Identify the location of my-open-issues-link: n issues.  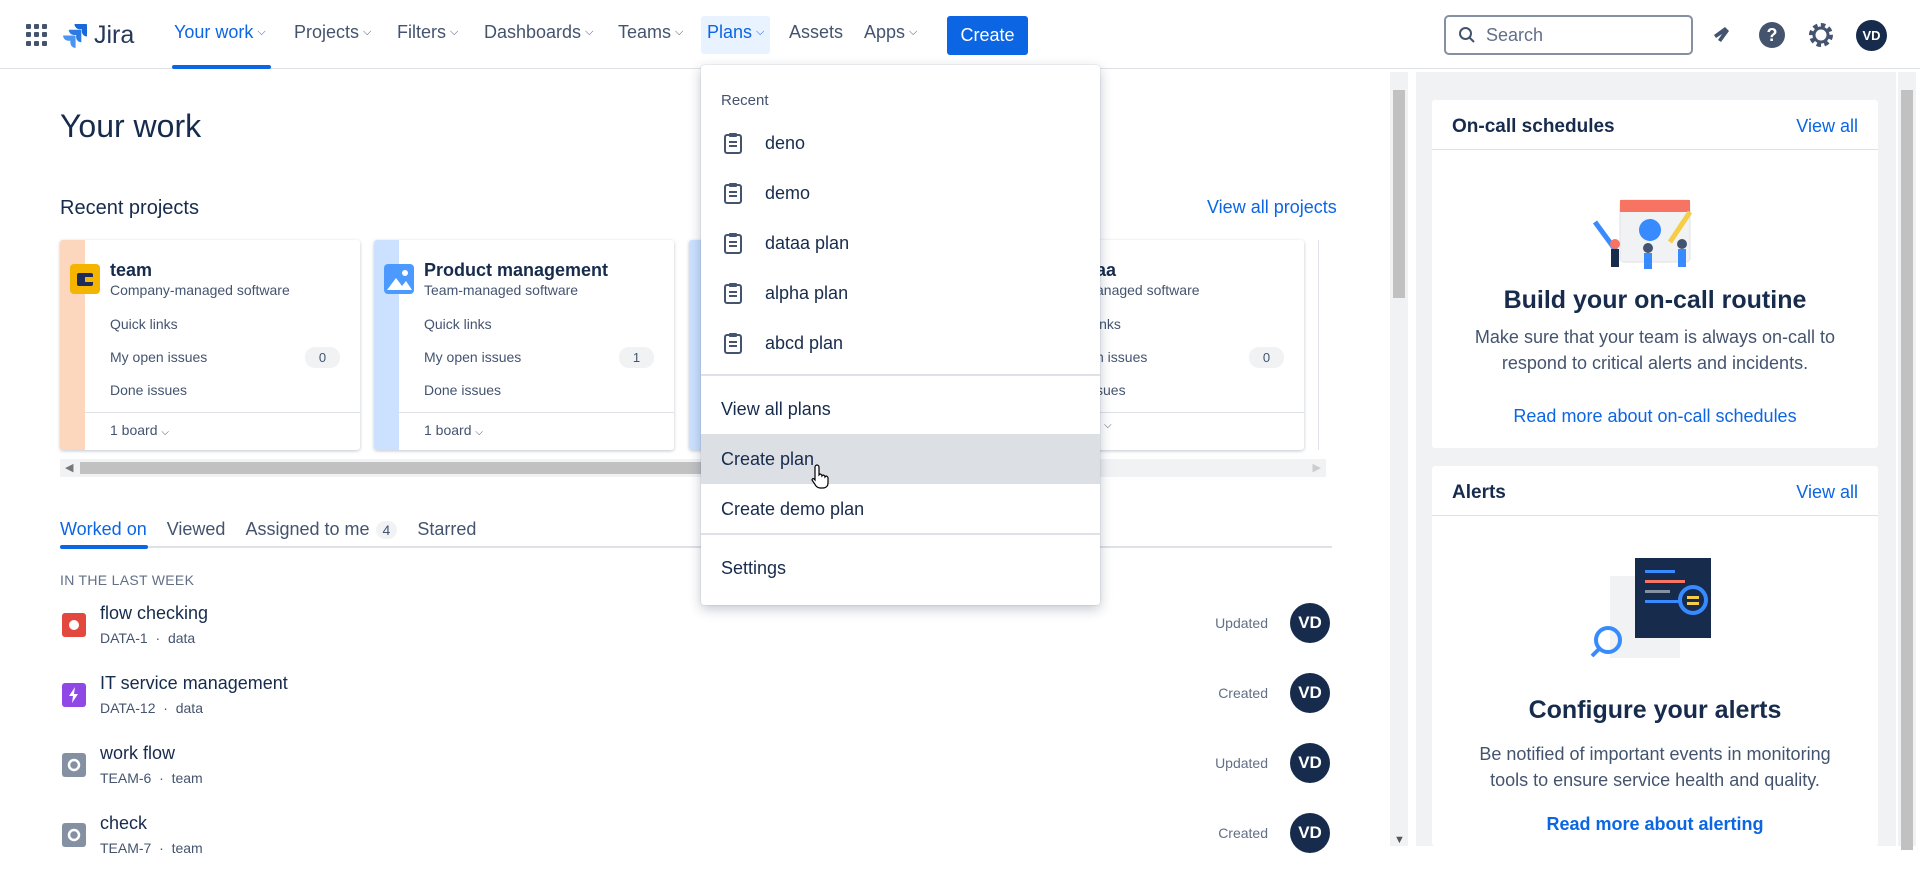
(1121, 357).